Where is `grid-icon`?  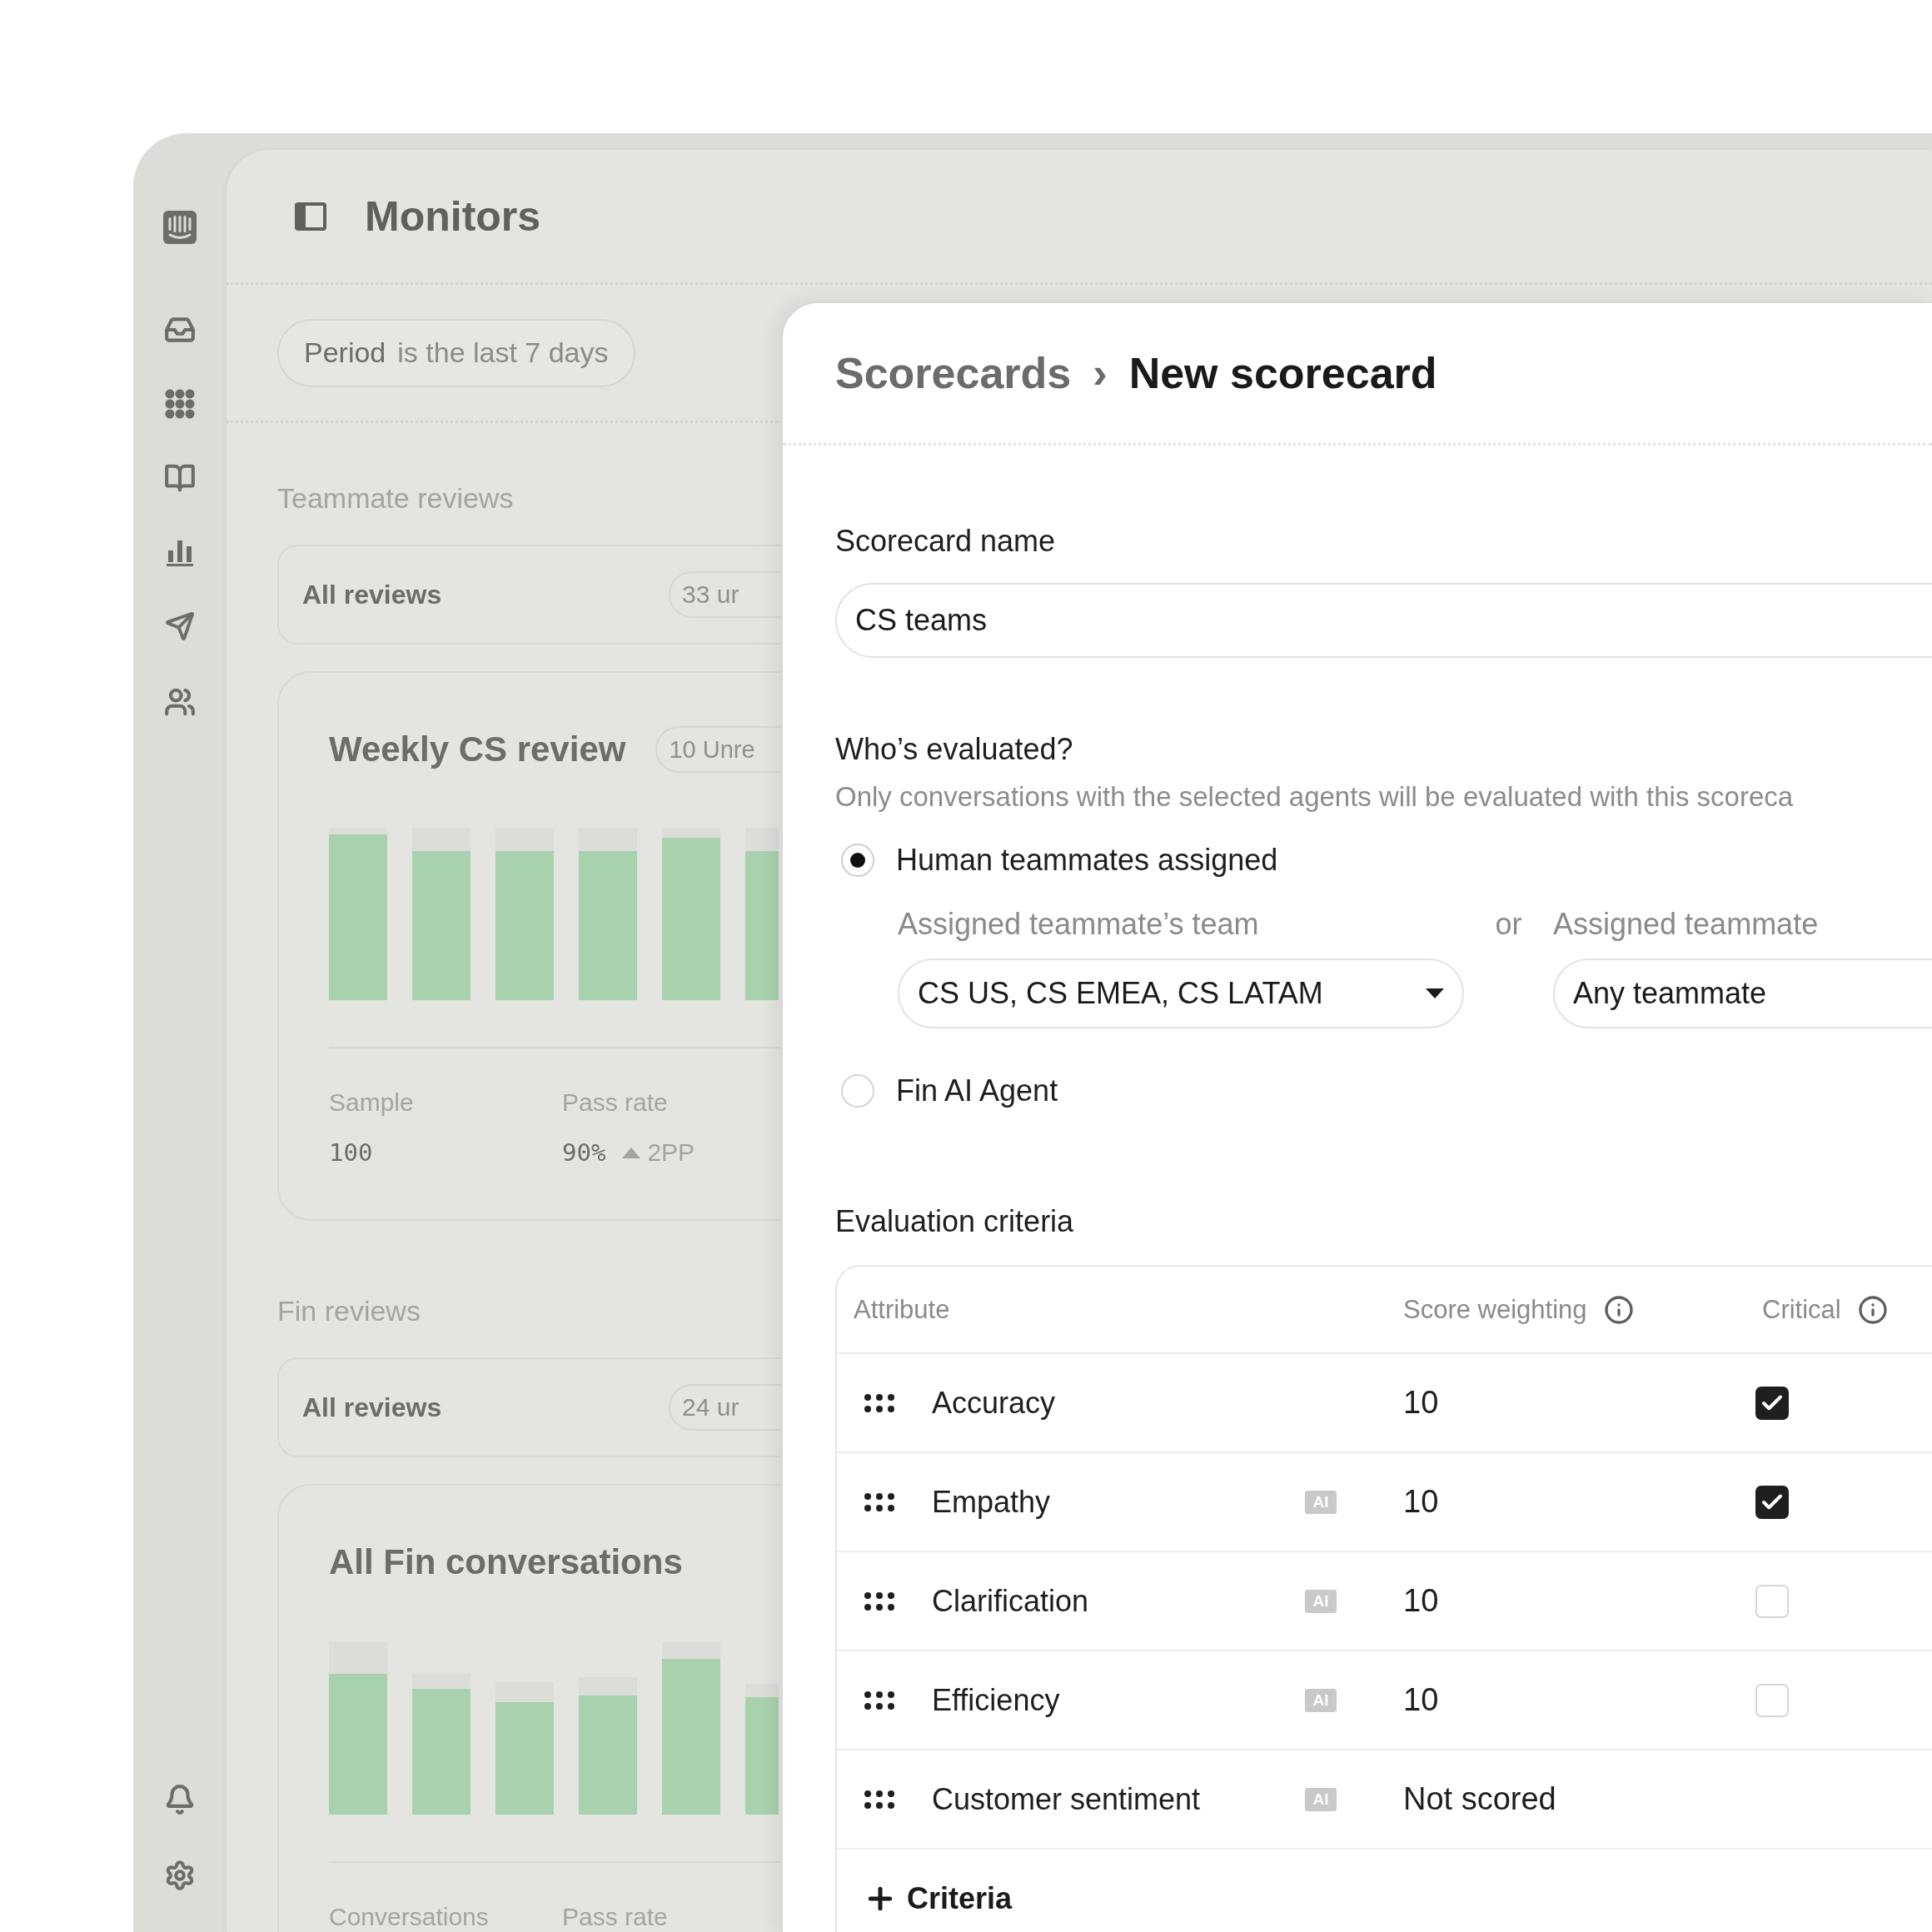
grid-icon is located at coordinates (180, 404).